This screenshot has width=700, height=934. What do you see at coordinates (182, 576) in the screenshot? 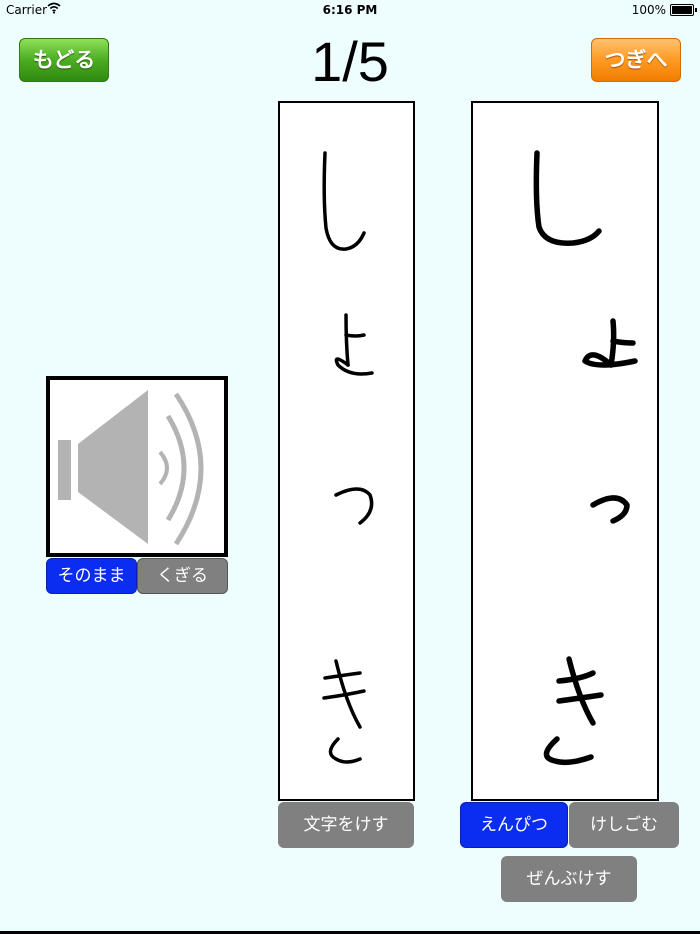
I see `mode-split-button: くぎる` at bounding box center [182, 576].